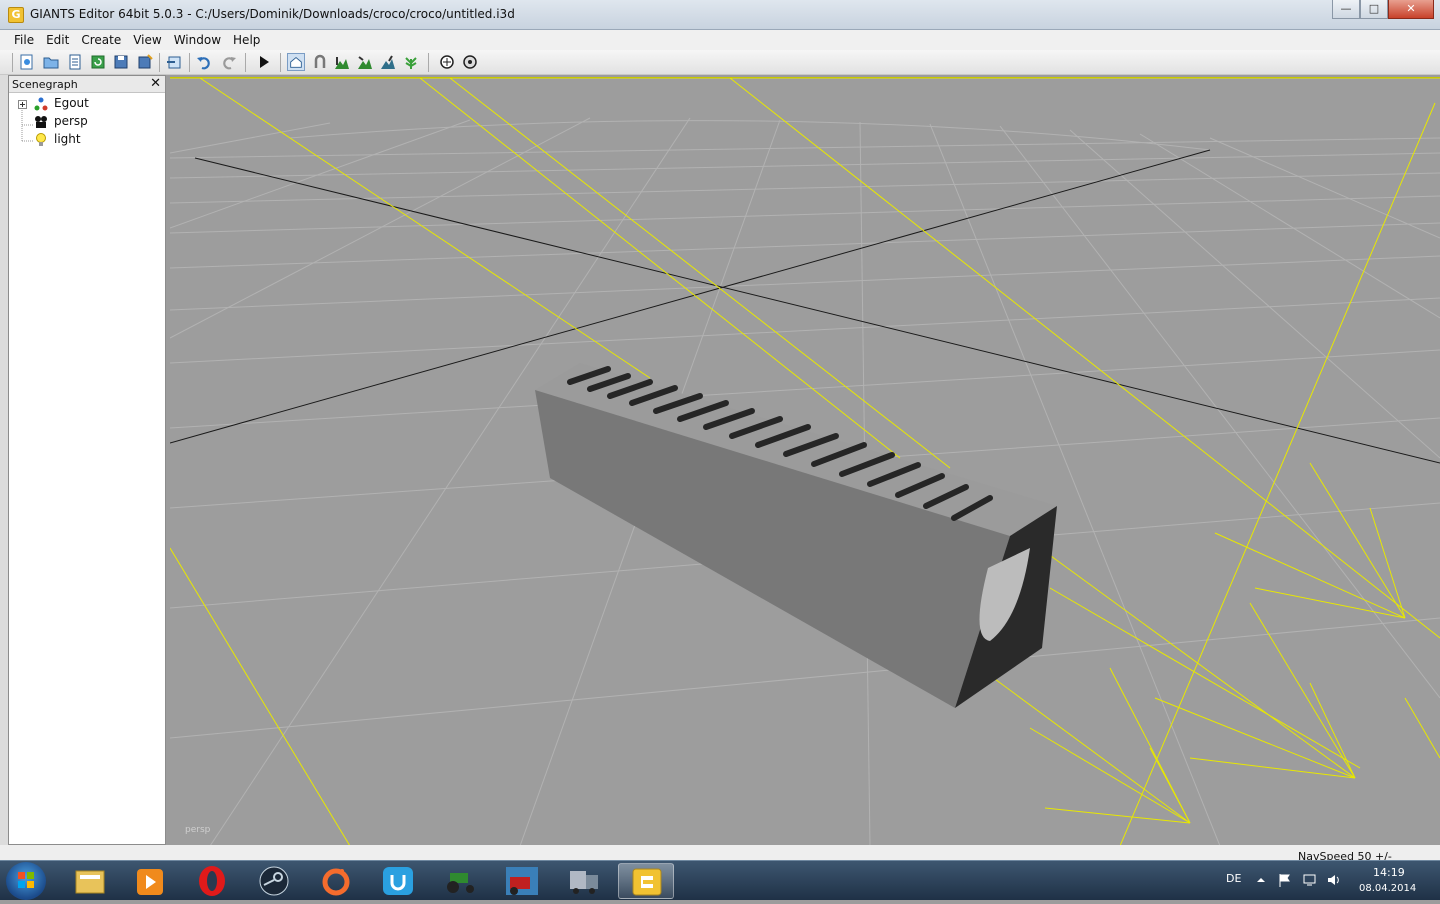 This screenshot has height=904, width=1440. What do you see at coordinates (522, 881) in the screenshot?
I see `farming-simulator-icon` at bounding box center [522, 881].